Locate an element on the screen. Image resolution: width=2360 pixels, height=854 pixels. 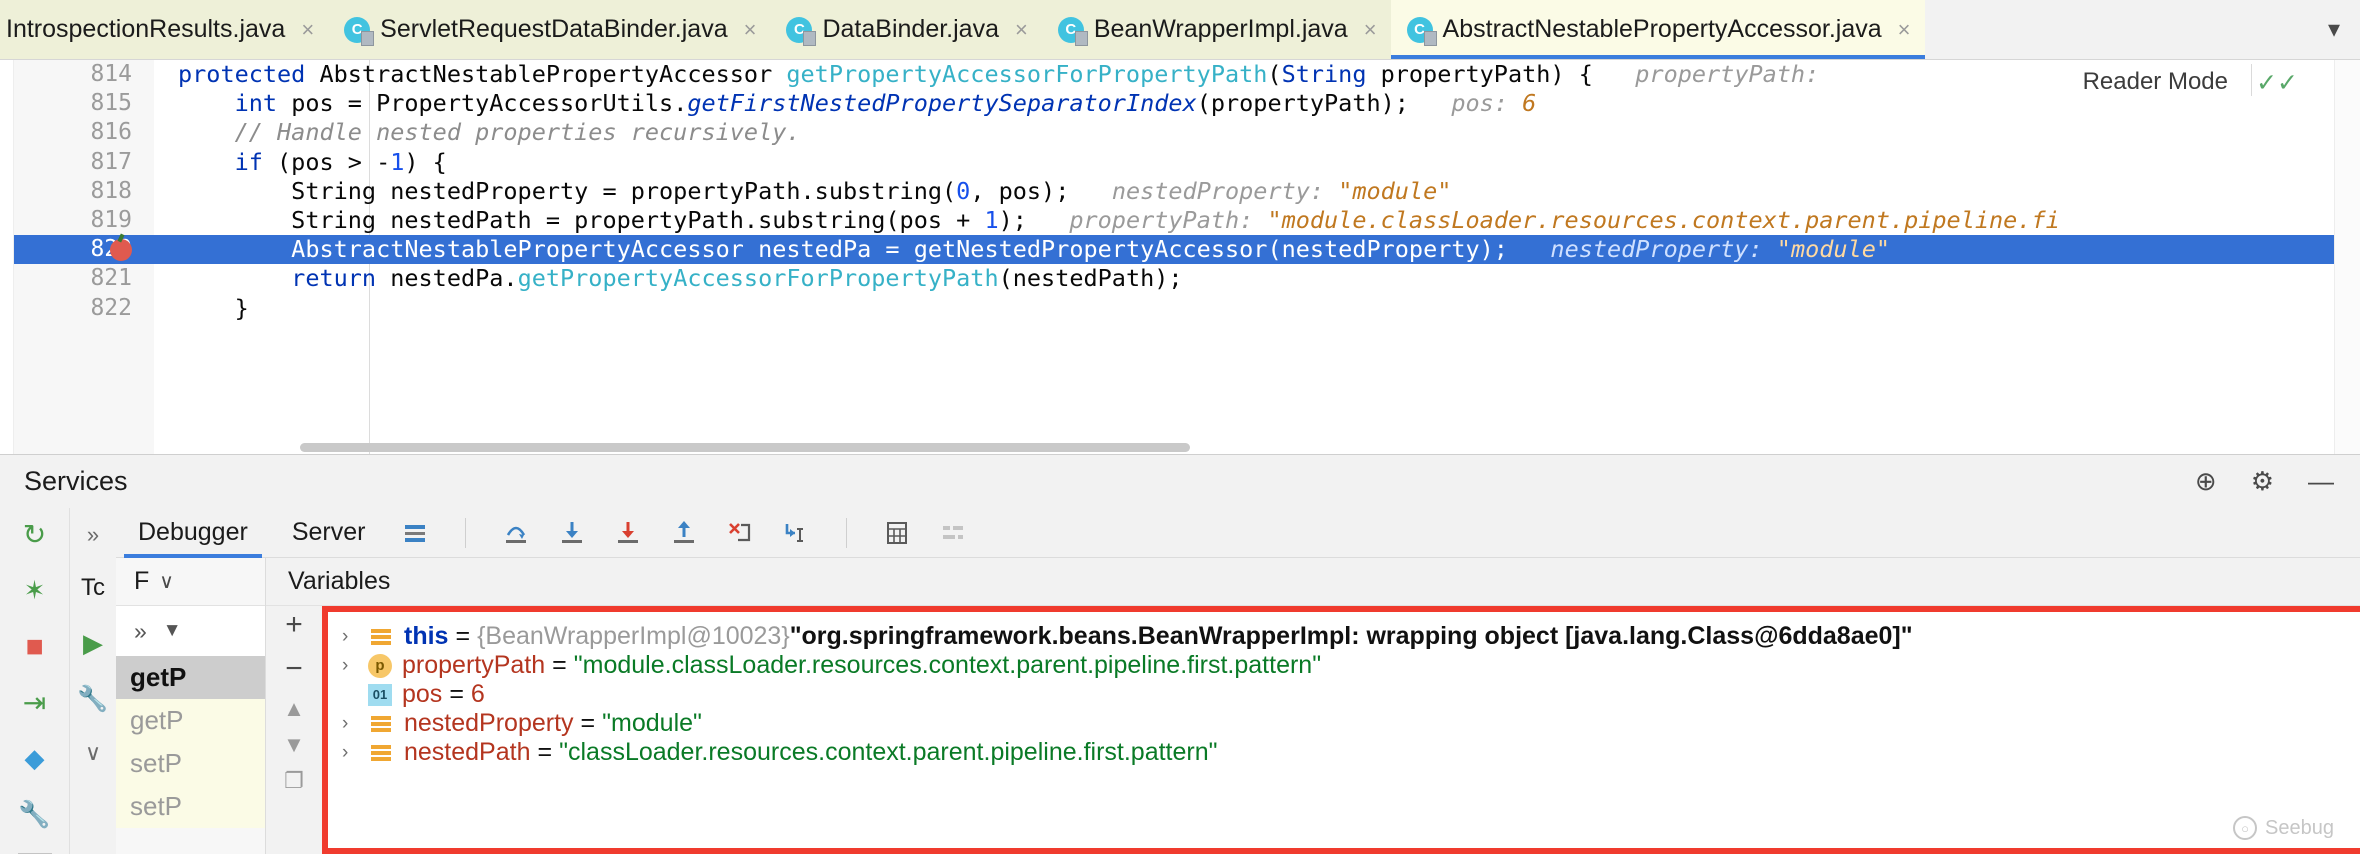
add-watch-button: + is located at coordinates (294, 625).